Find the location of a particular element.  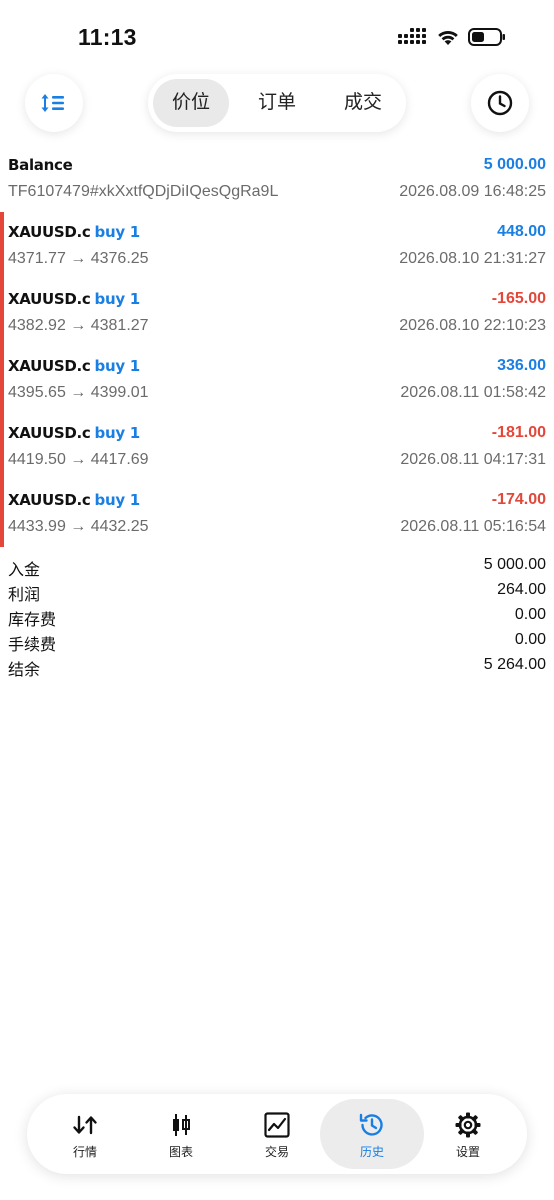

status-bar: 11:13 is located at coordinates (277, 35).